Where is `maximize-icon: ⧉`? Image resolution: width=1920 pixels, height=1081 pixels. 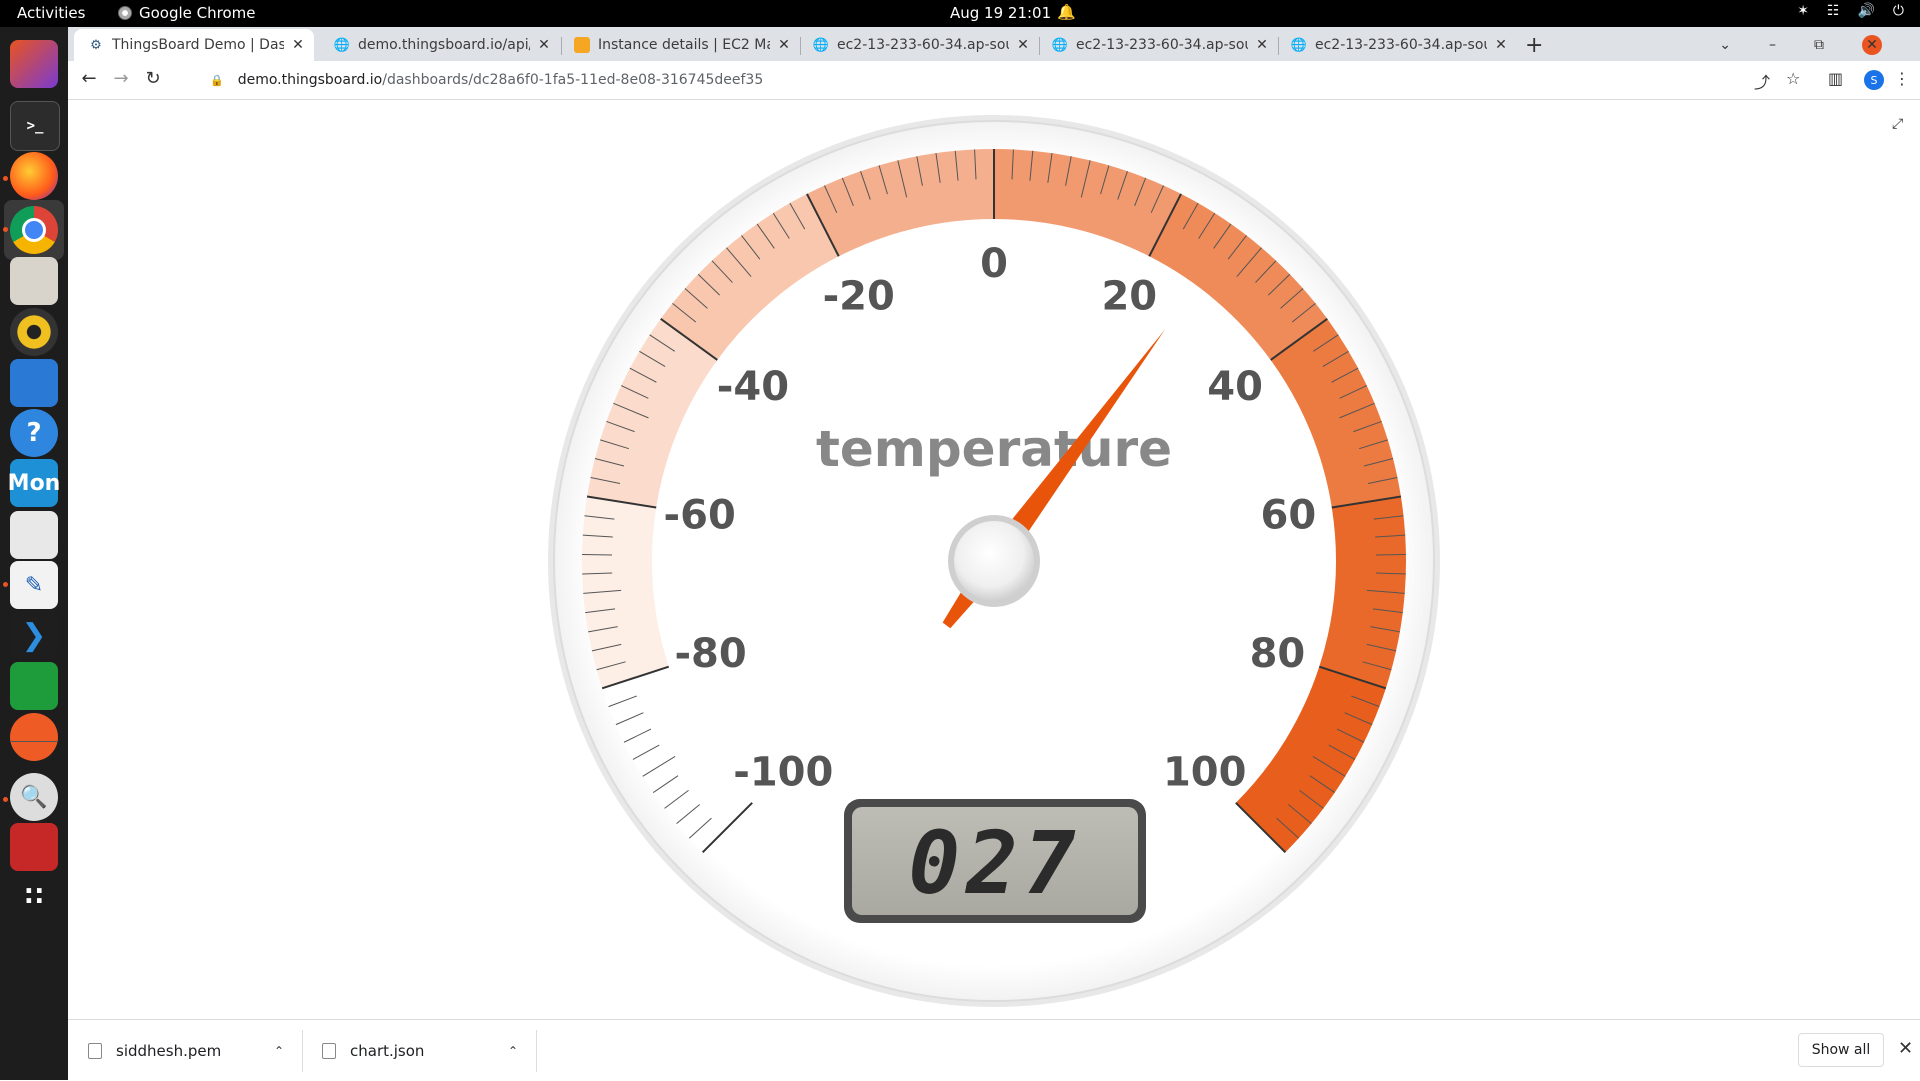
maximize-icon: ⧉ is located at coordinates (1819, 45).